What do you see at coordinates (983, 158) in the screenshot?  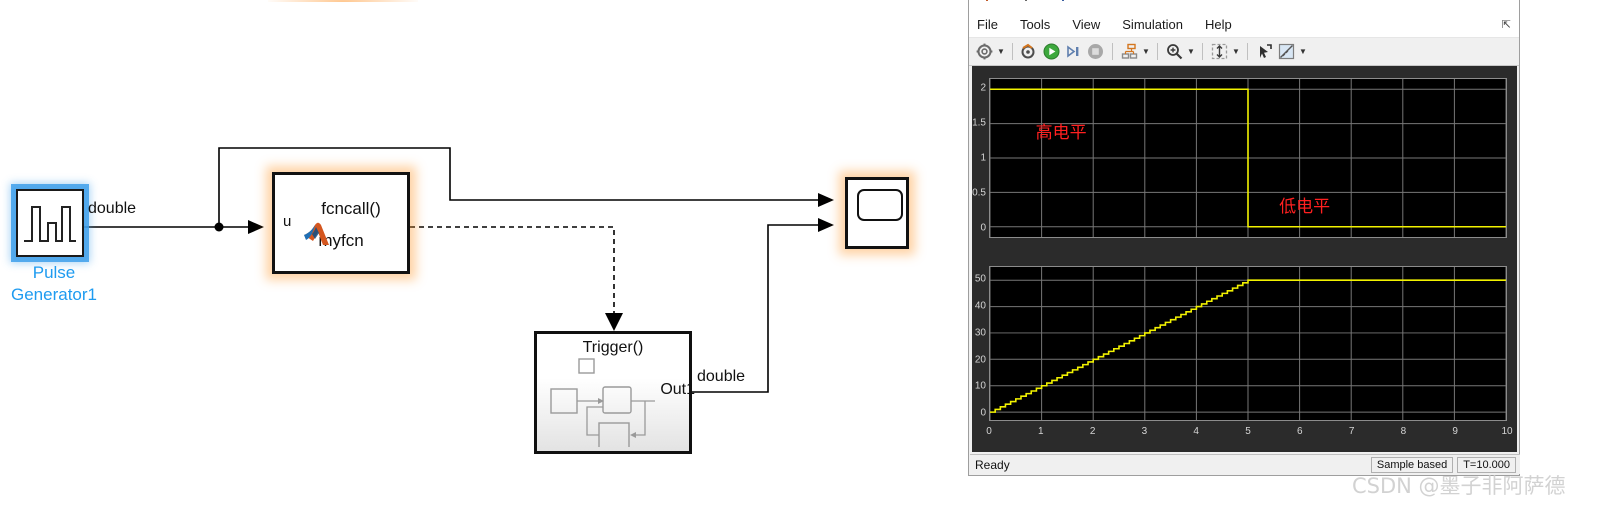 I see `y-tick-label: 1` at bounding box center [983, 158].